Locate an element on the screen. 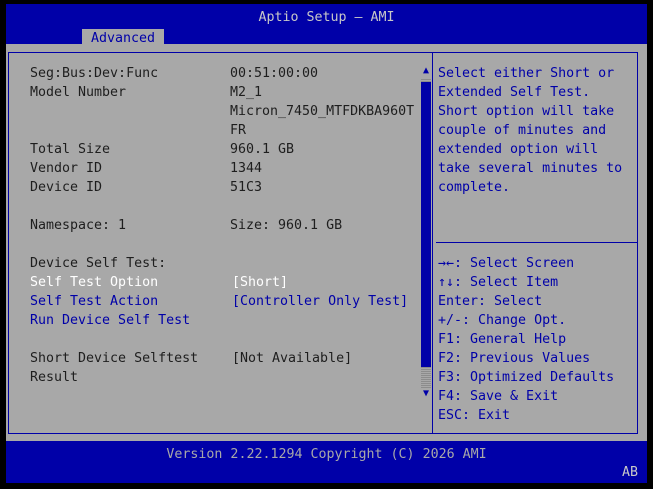 The height and width of the screenshot is (489, 653). device-self-test-heading: Device Self Test: is located at coordinates (98, 263).